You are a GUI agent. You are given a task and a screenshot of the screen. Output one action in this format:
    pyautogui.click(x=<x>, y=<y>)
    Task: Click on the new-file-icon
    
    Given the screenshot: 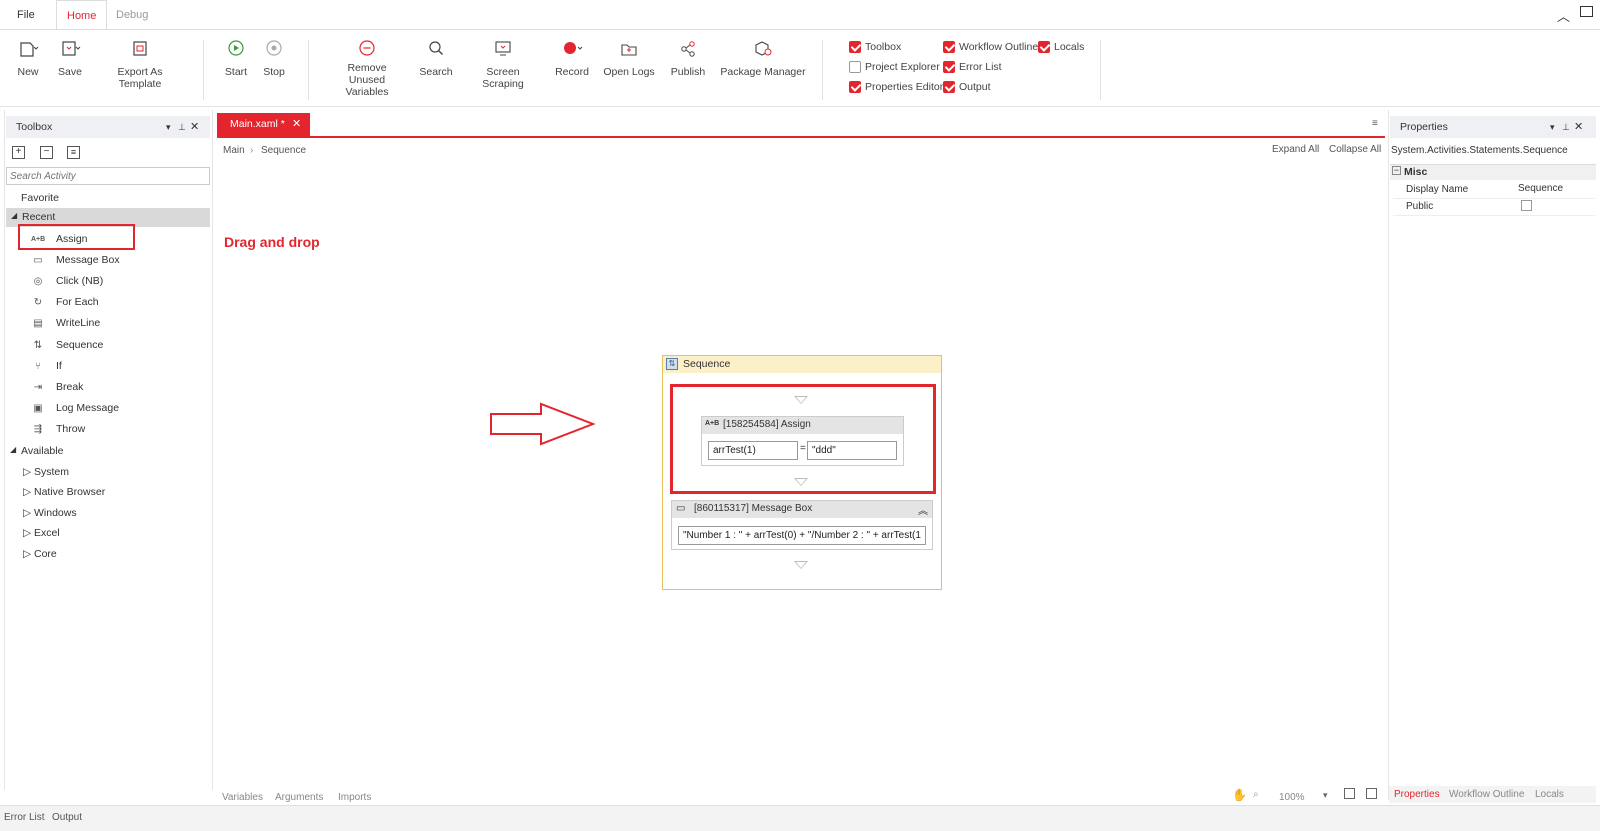 What is the action you would take?
    pyautogui.click(x=29, y=49)
    